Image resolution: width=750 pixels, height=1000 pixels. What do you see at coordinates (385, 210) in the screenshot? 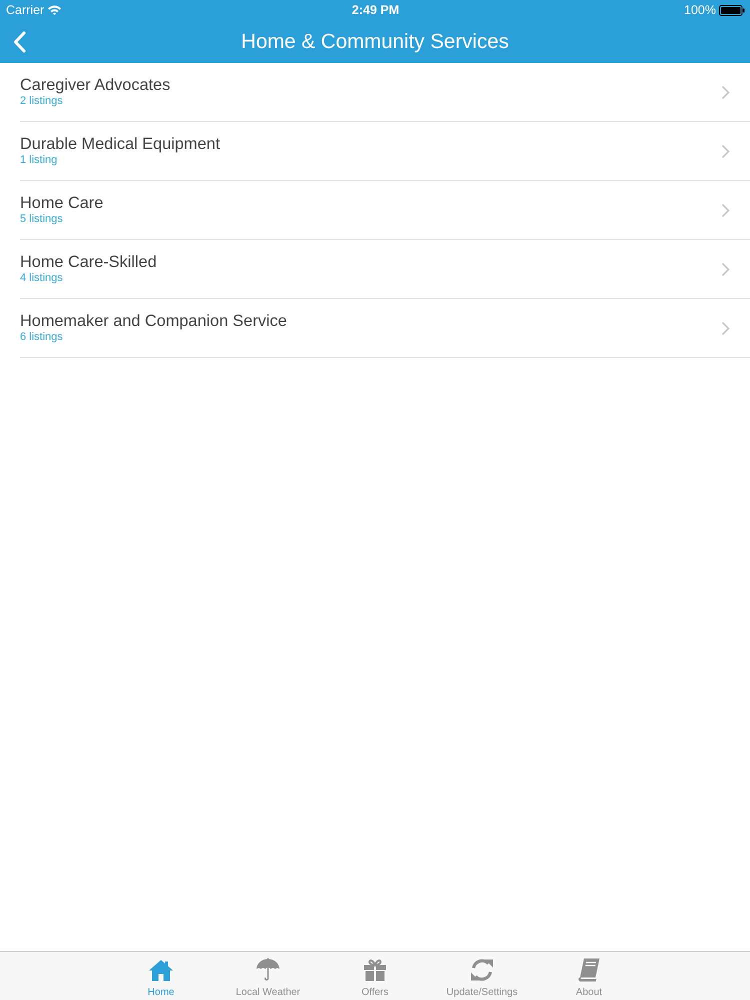
I see `category-list-item: Home Care 5 listings` at bounding box center [385, 210].